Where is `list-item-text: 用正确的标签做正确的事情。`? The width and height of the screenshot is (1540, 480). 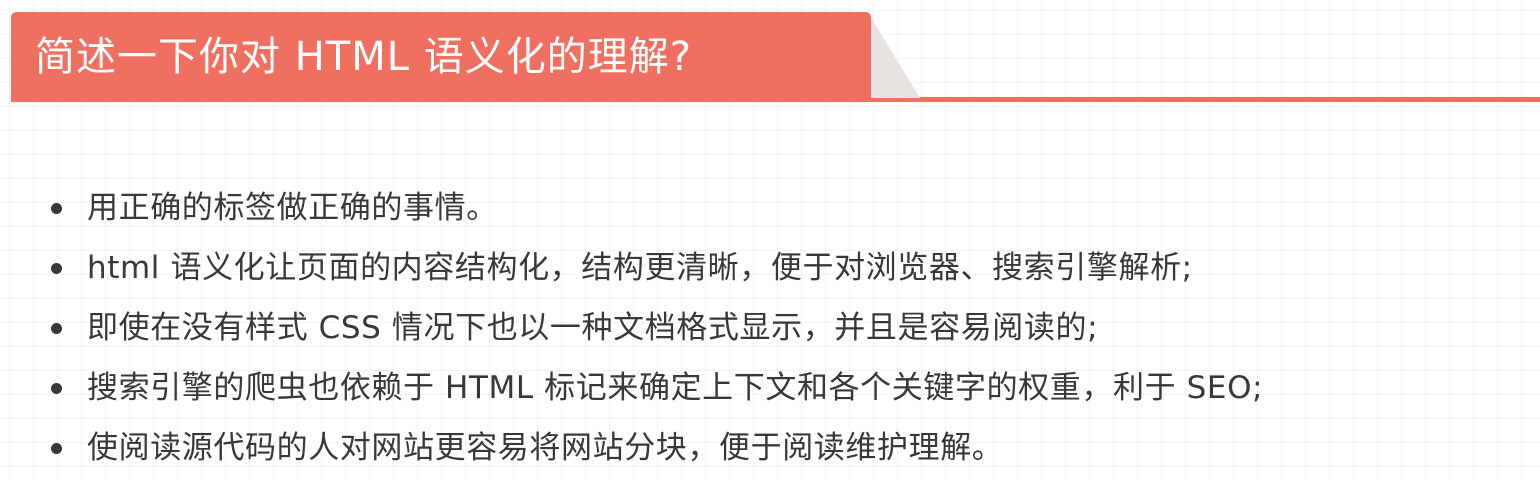
list-item-text: 用正确的标签做正确的事情。 is located at coordinates (292, 208).